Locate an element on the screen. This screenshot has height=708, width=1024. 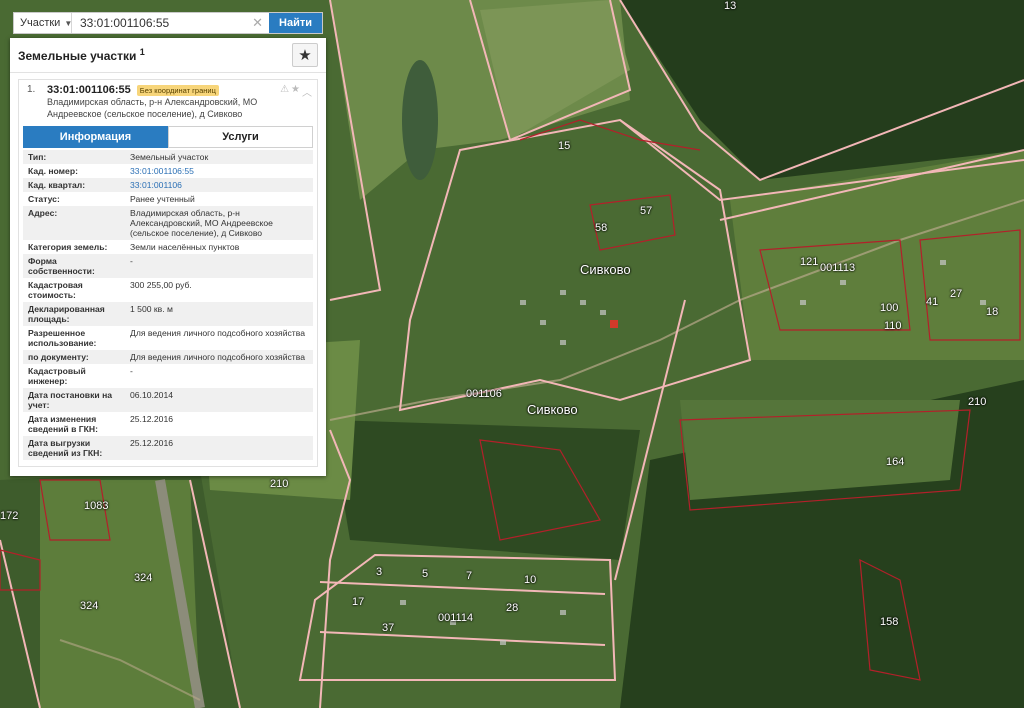
result-actions: ⚠ ★ ︿ is located at coordinates (296, 91).